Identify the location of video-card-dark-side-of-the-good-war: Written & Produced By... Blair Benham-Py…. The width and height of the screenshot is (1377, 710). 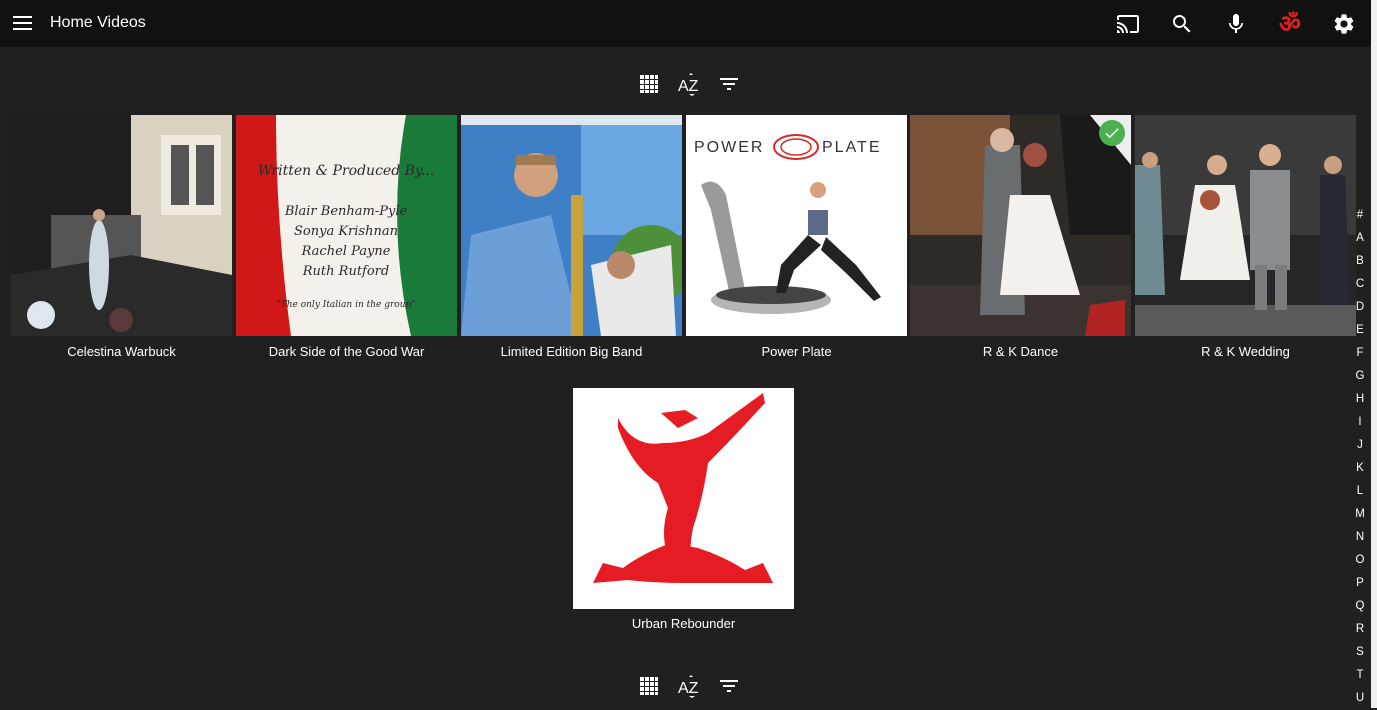
(346, 237).